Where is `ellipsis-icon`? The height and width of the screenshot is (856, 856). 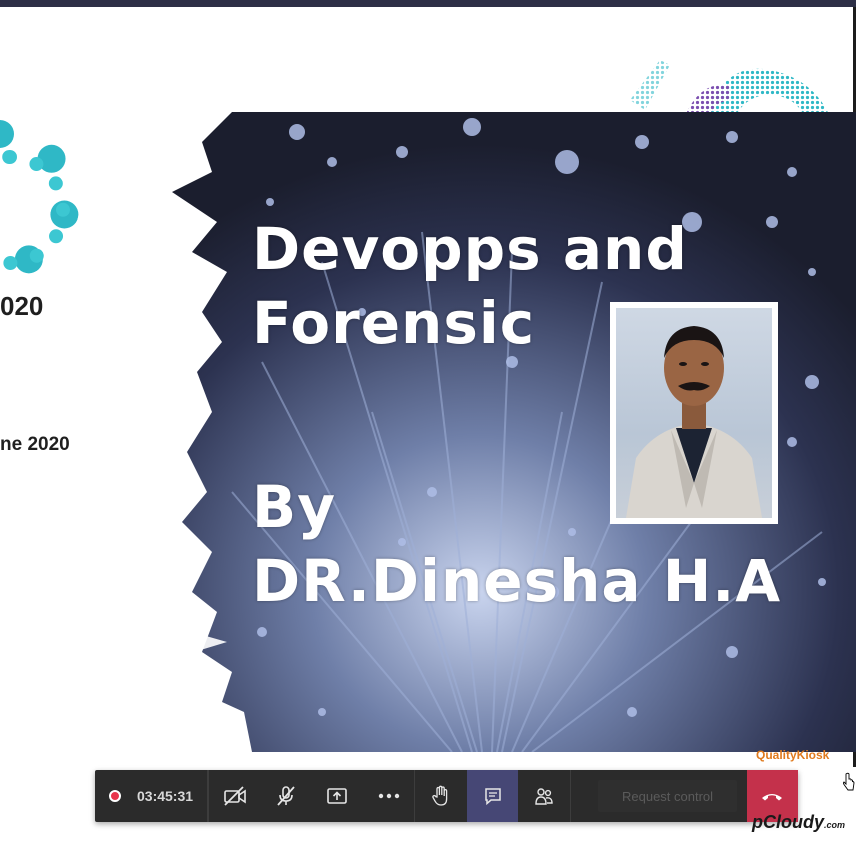 ellipsis-icon is located at coordinates (388, 796).